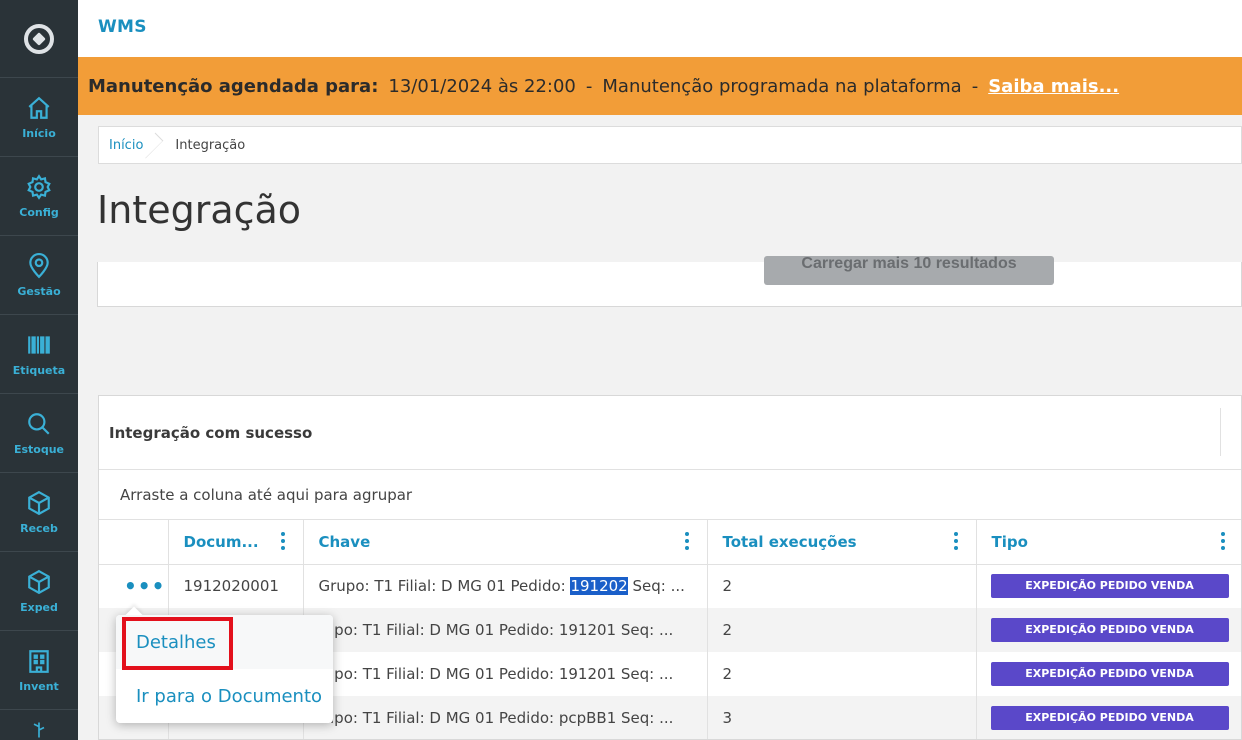  I want to click on sidebar-item-more, so click(39, 725).